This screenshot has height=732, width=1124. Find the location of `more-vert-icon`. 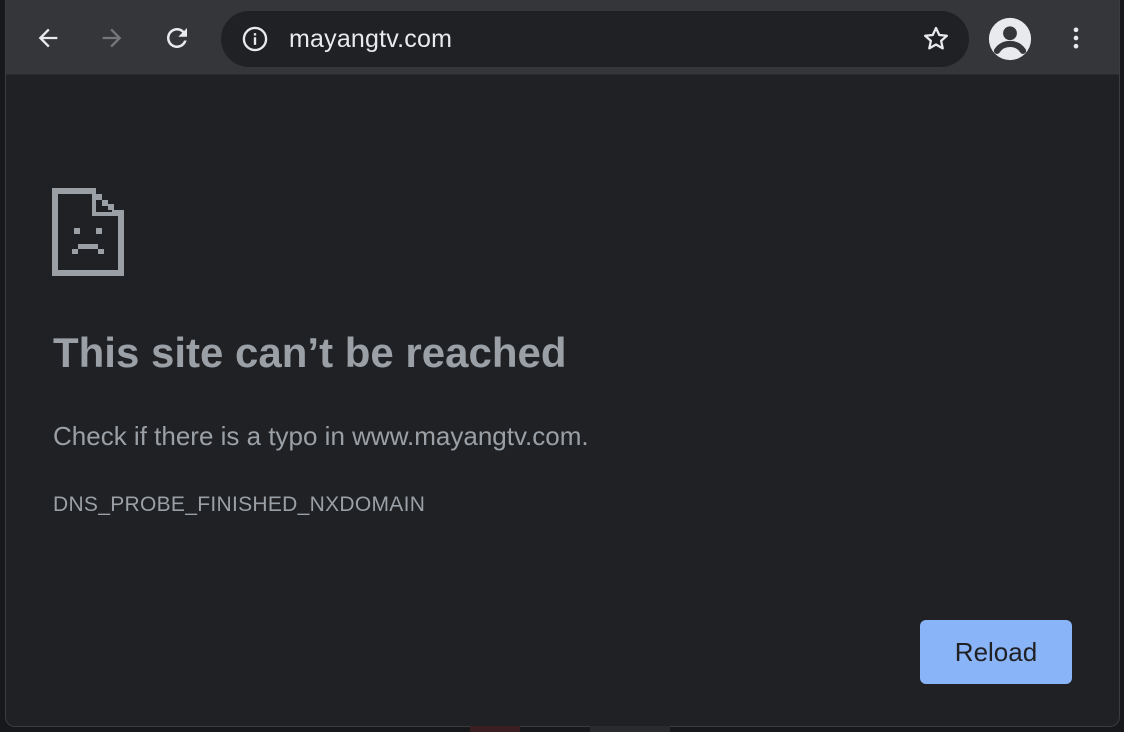

more-vert-icon is located at coordinates (1076, 38).